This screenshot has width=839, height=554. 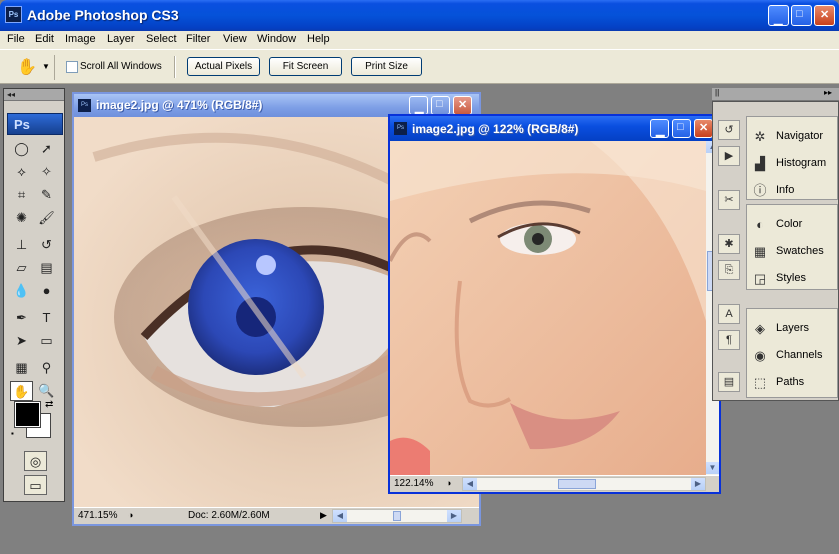 What do you see at coordinates (21, 291) in the screenshot?
I see `blur-tool-icon: 💧` at bounding box center [21, 291].